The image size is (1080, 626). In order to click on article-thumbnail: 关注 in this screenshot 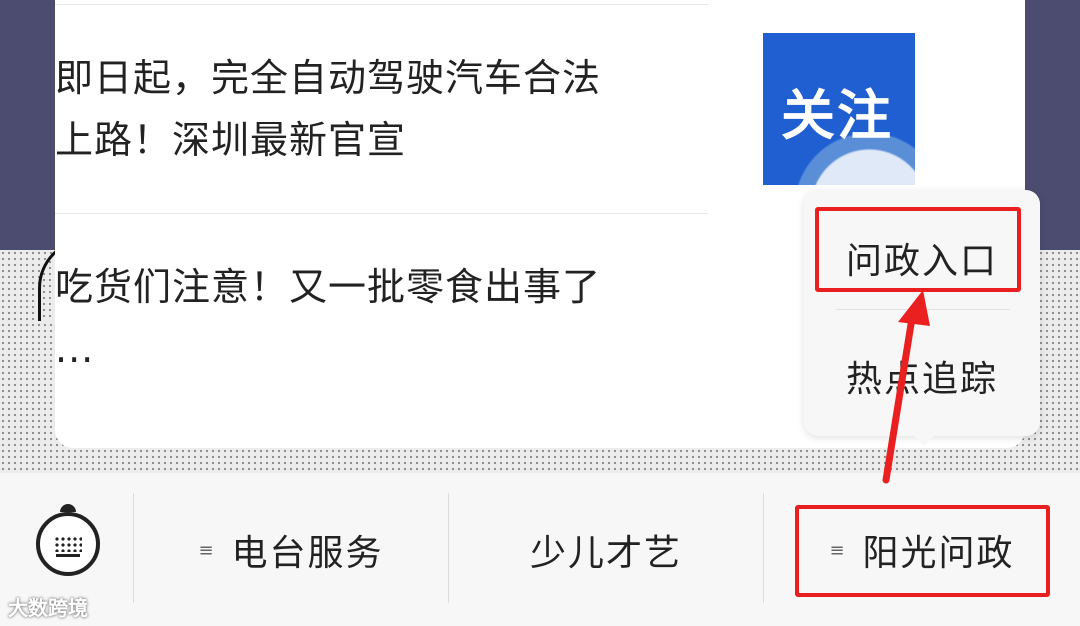, I will do `click(839, 109)`.